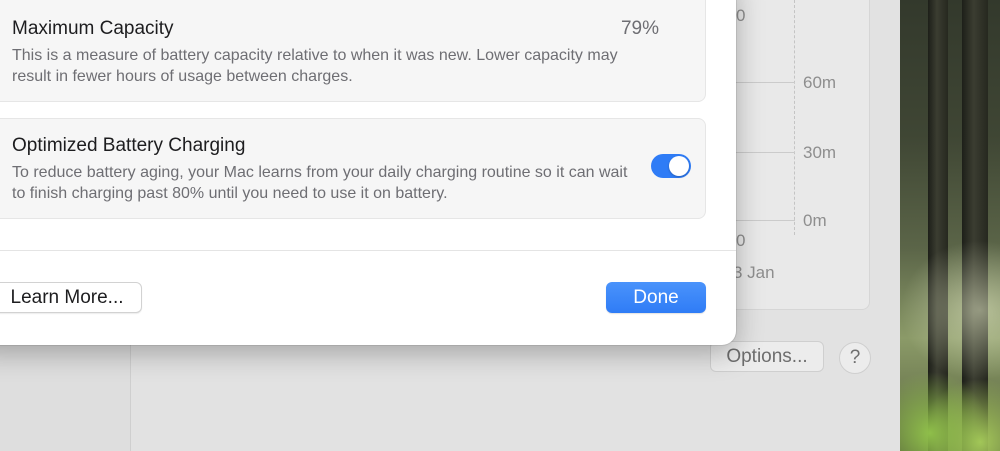  What do you see at coordinates (741, 240) in the screenshot?
I see `chart-tick-partial-bottom: 0` at bounding box center [741, 240].